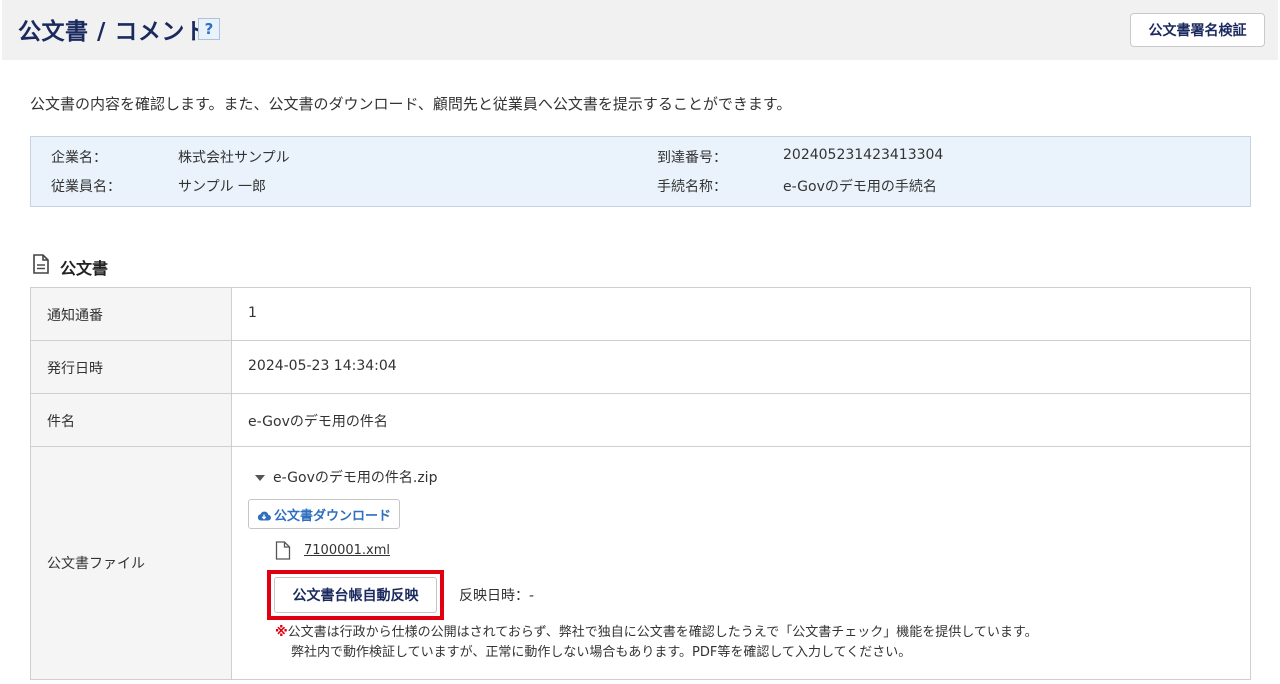  Describe the element at coordinates (863, 155) in the screenshot. I see `arrival-number-value: 20240523142341330​4` at that location.